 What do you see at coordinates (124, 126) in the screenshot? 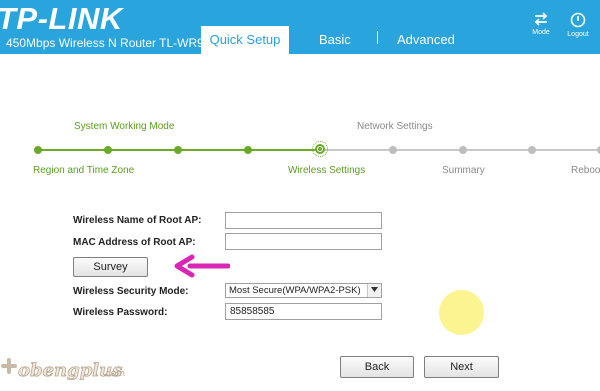
I see `step-label-system-working-mode: System Working Mode` at bounding box center [124, 126].